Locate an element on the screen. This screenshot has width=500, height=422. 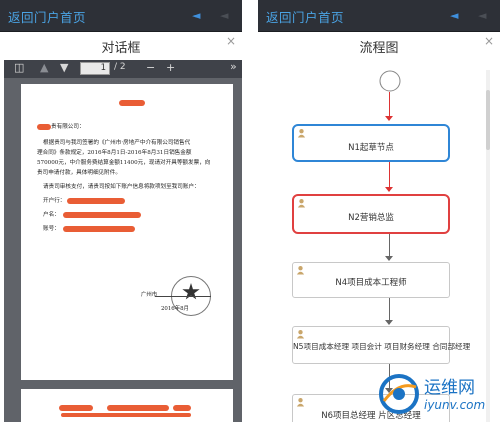
node-label: N2营销总监 is located at coordinates (371, 218).